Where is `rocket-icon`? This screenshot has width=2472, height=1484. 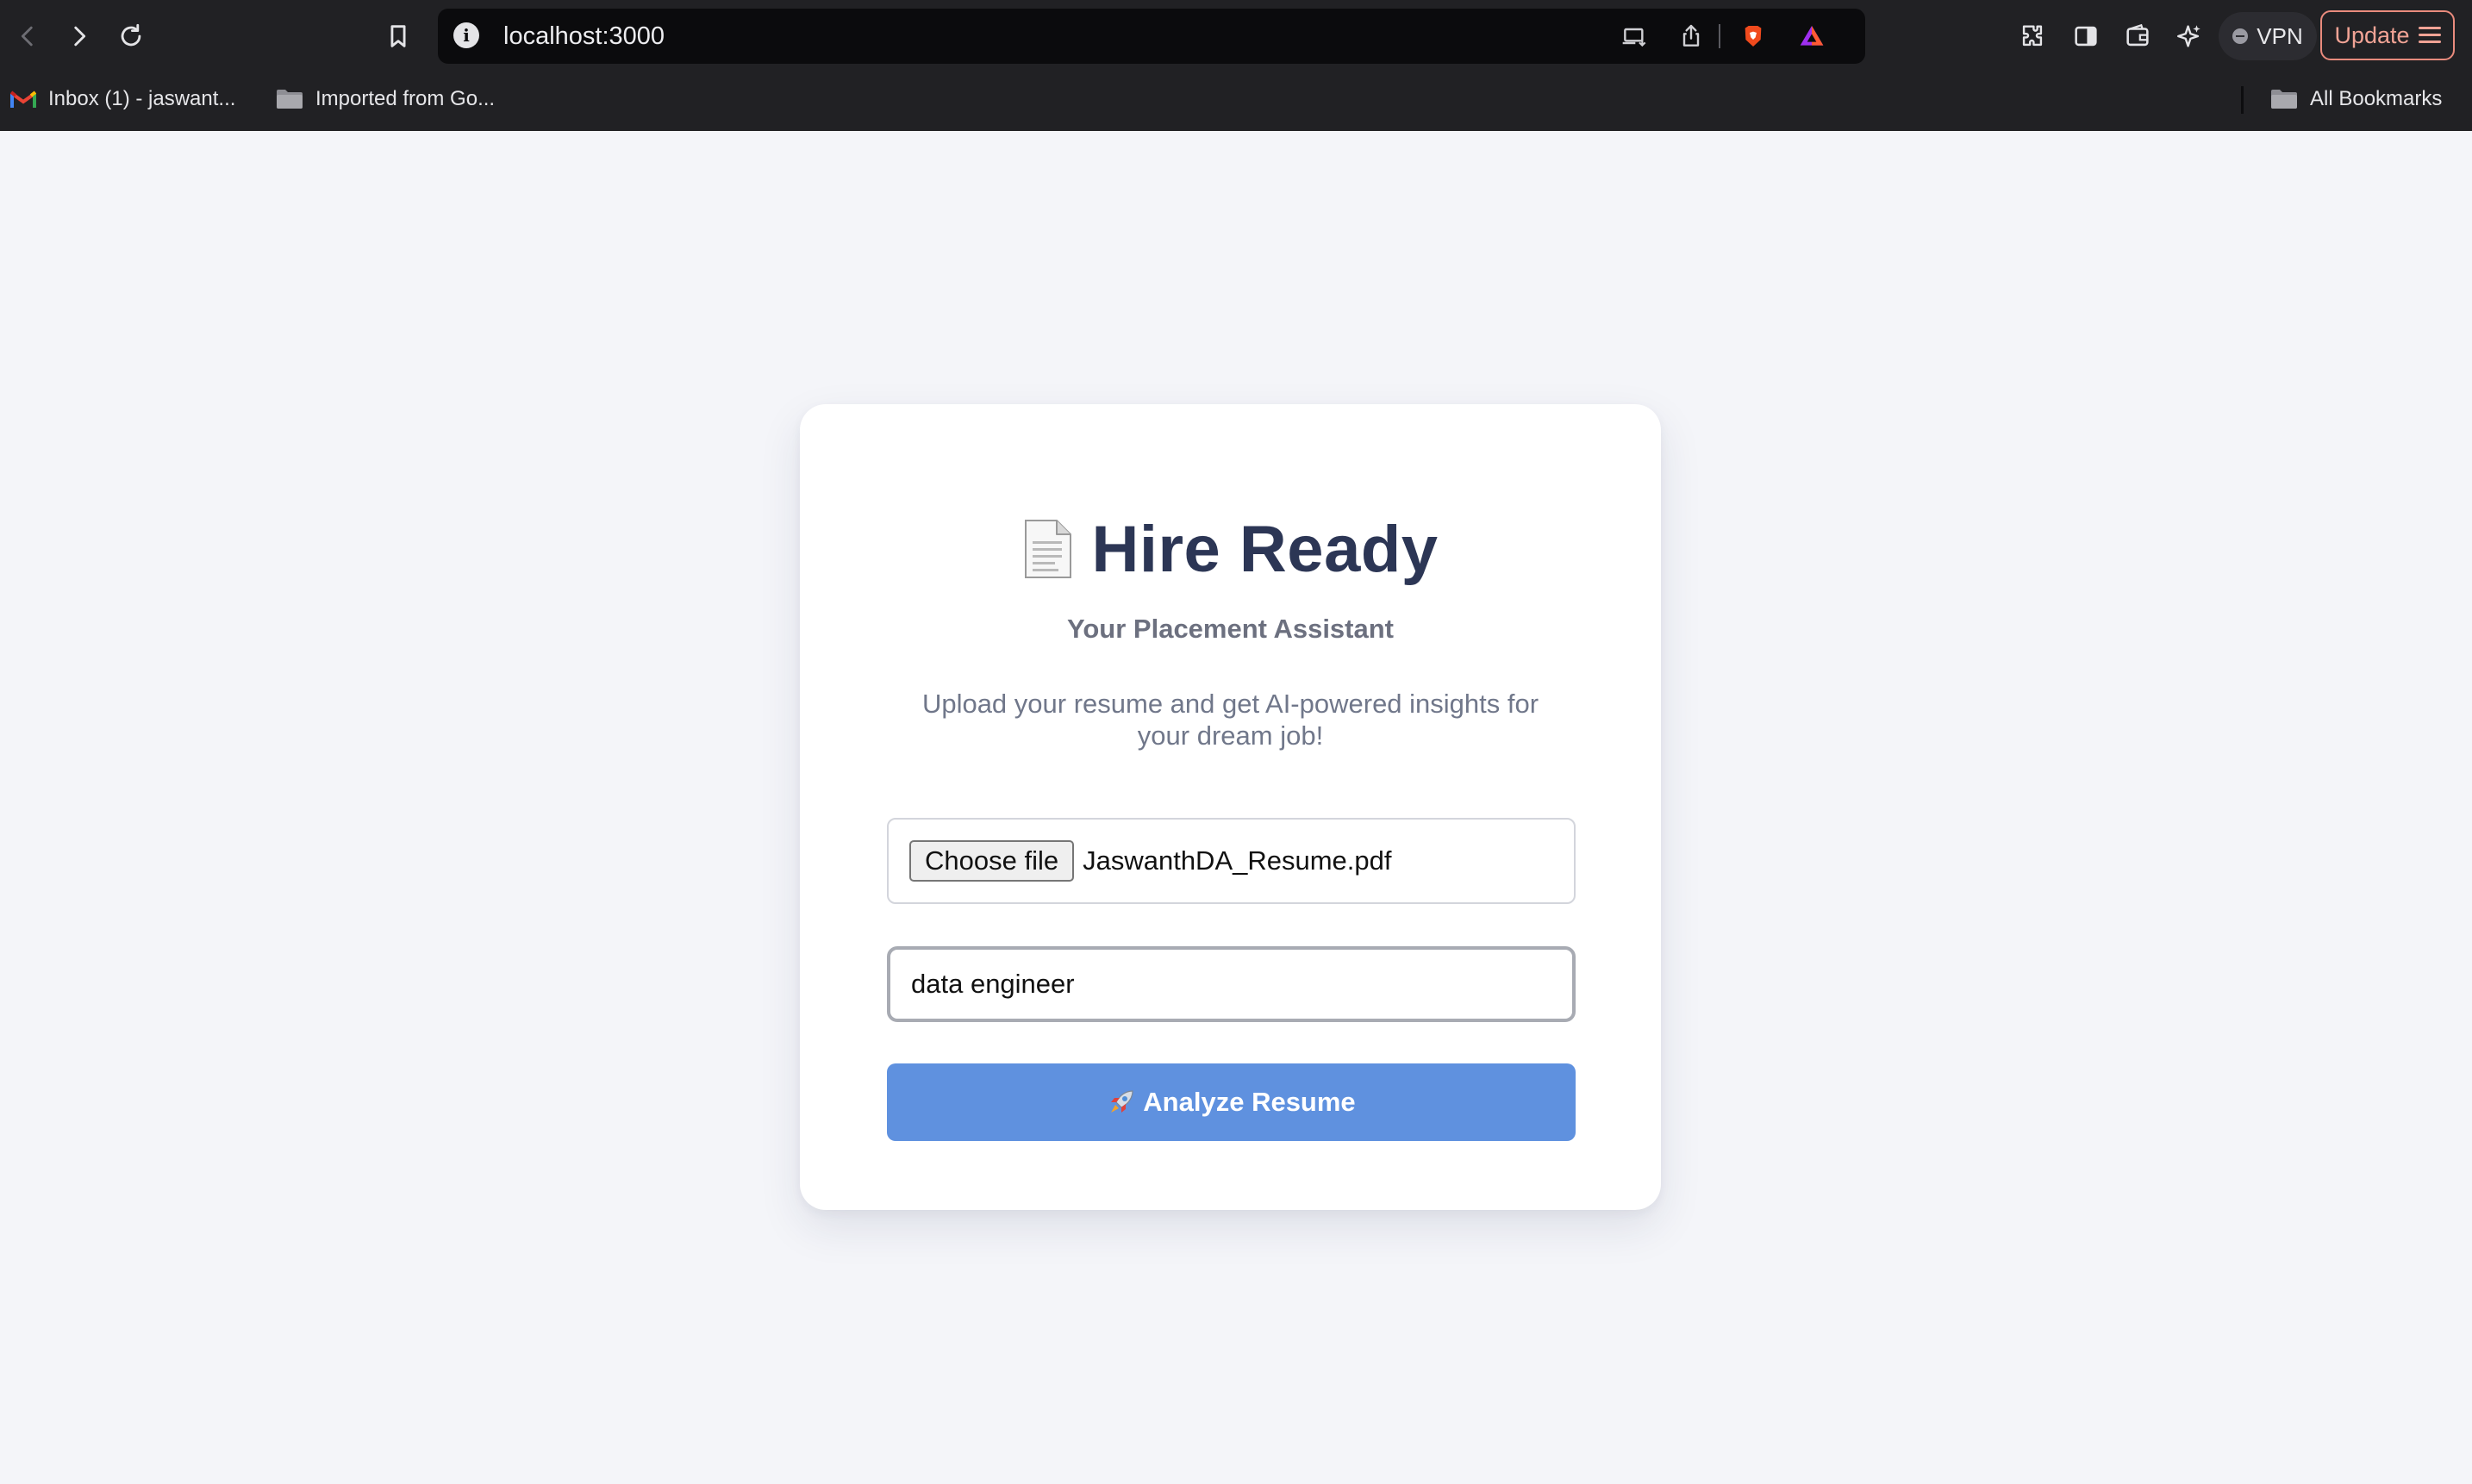 rocket-icon is located at coordinates (1122, 1101).